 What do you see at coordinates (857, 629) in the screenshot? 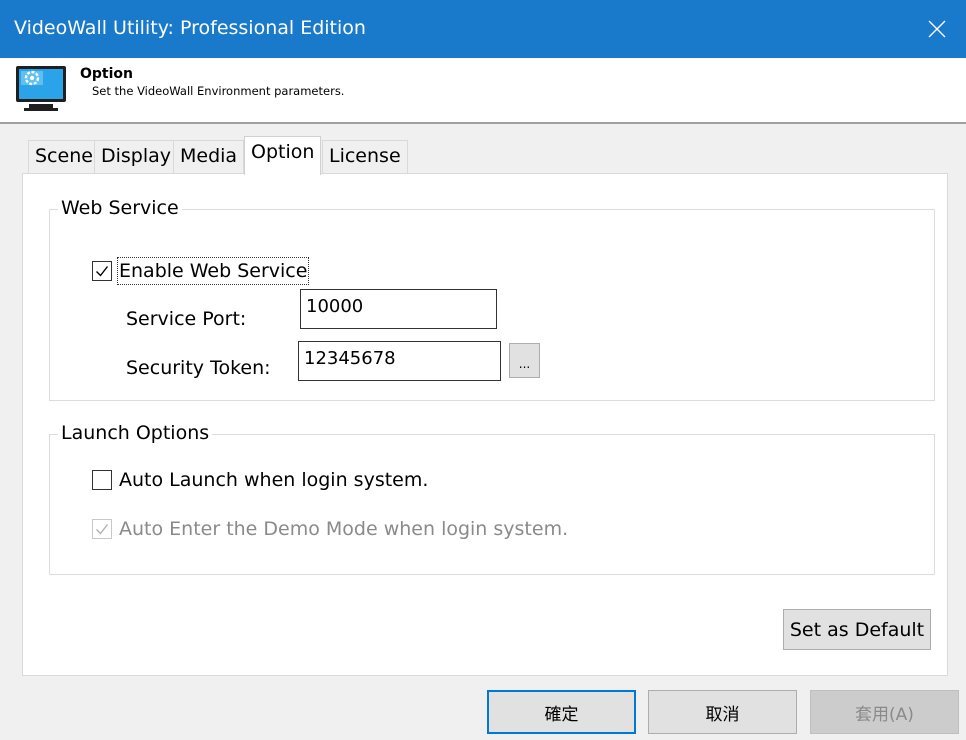
I see `set-as-default-button: Set as Default` at bounding box center [857, 629].